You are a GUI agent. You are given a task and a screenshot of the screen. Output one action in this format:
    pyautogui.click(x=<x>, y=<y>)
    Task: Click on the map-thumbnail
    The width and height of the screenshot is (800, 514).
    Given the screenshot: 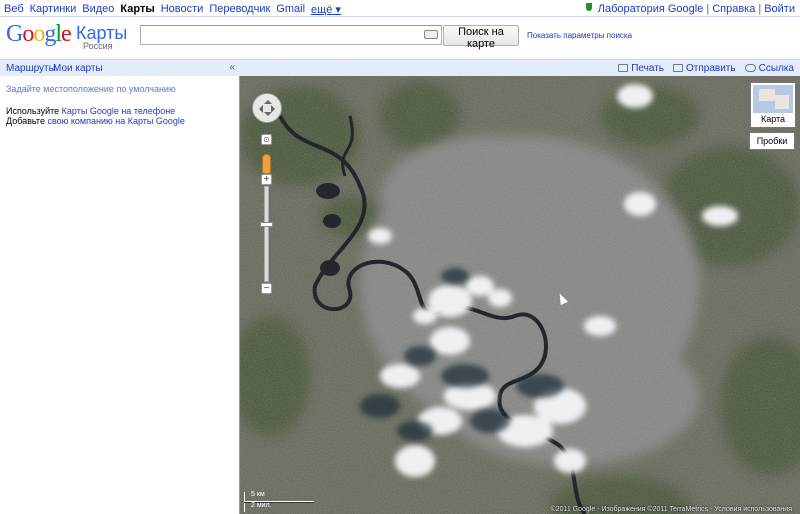 What is the action you would take?
    pyautogui.click(x=773, y=99)
    